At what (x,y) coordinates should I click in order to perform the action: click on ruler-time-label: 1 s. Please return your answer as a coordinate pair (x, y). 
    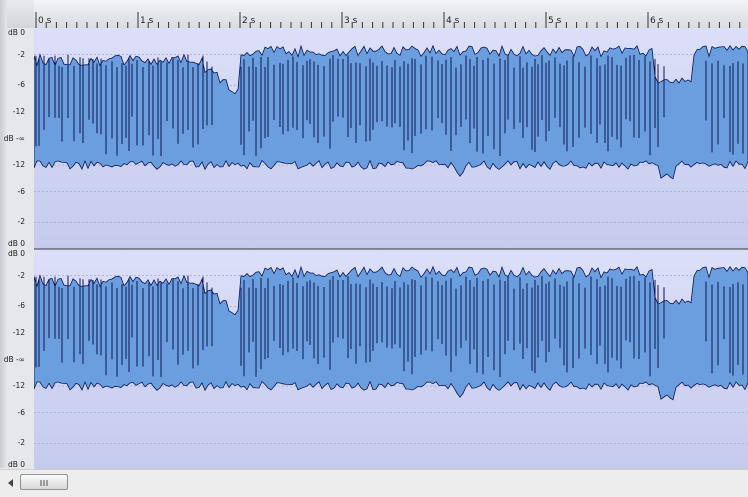
    Looking at the image, I should click on (147, 21).